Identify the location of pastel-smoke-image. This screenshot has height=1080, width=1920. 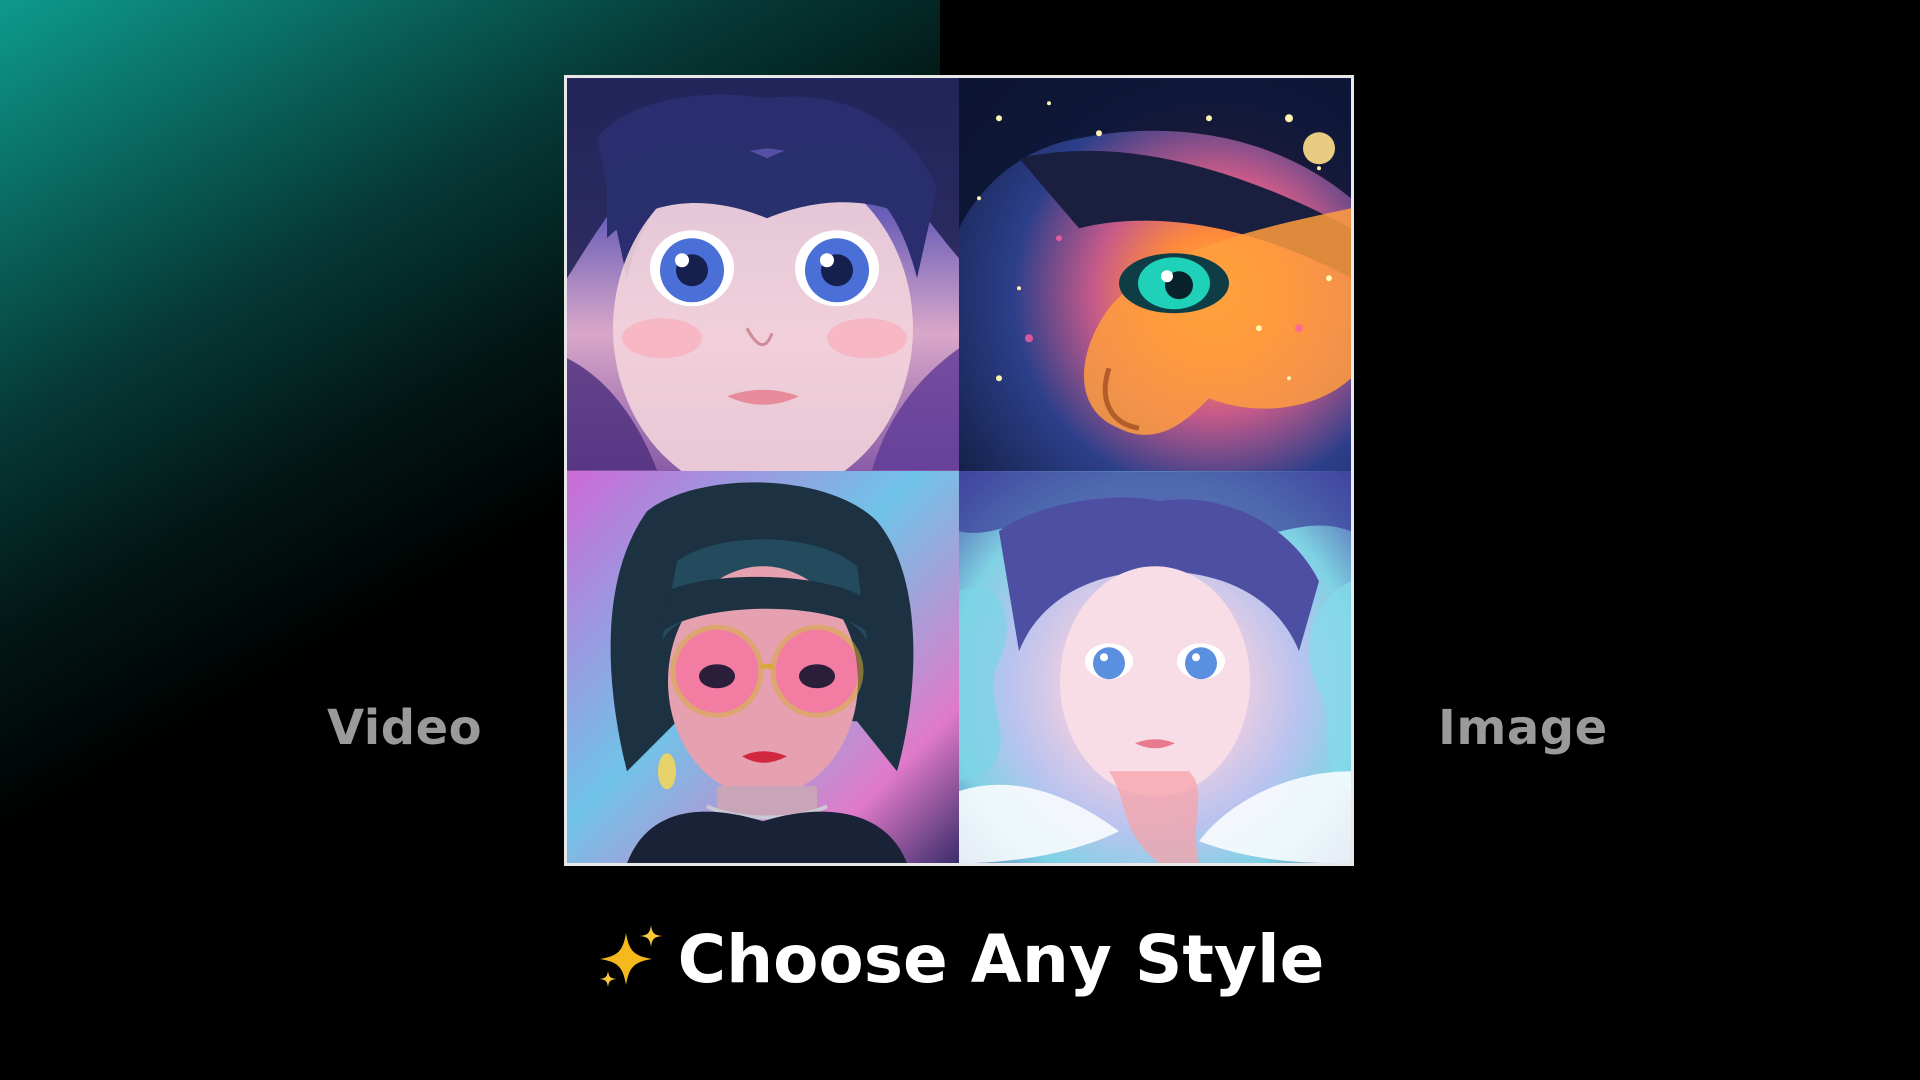
(1155, 666).